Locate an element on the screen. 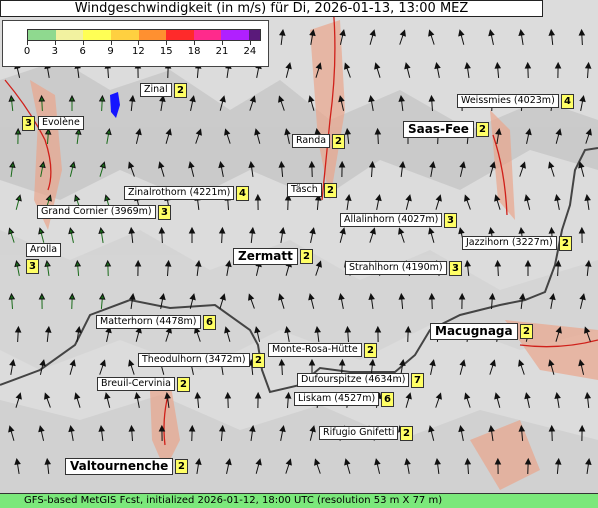 This screenshot has width=598, height=508. legend-tick-label: 12 is located at coordinates (138, 51).